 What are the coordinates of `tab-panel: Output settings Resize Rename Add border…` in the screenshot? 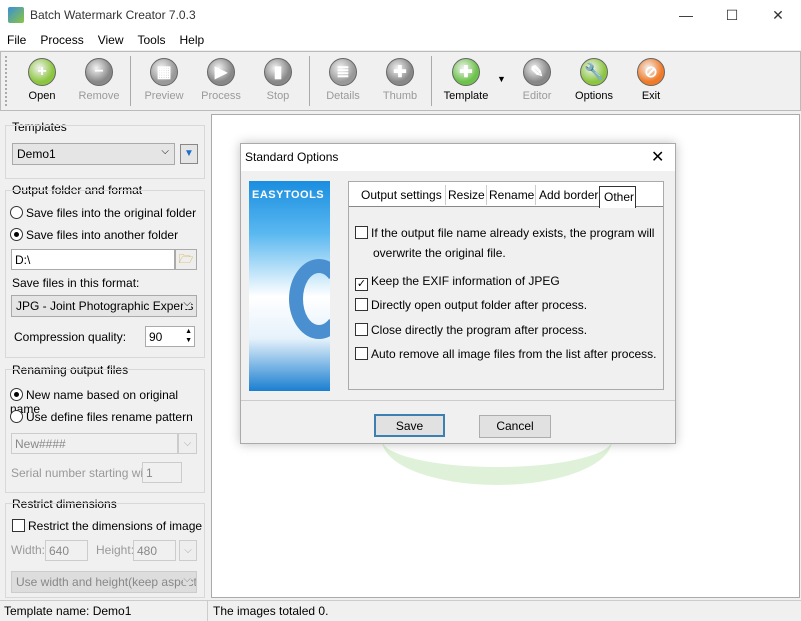 It's located at (506, 285).